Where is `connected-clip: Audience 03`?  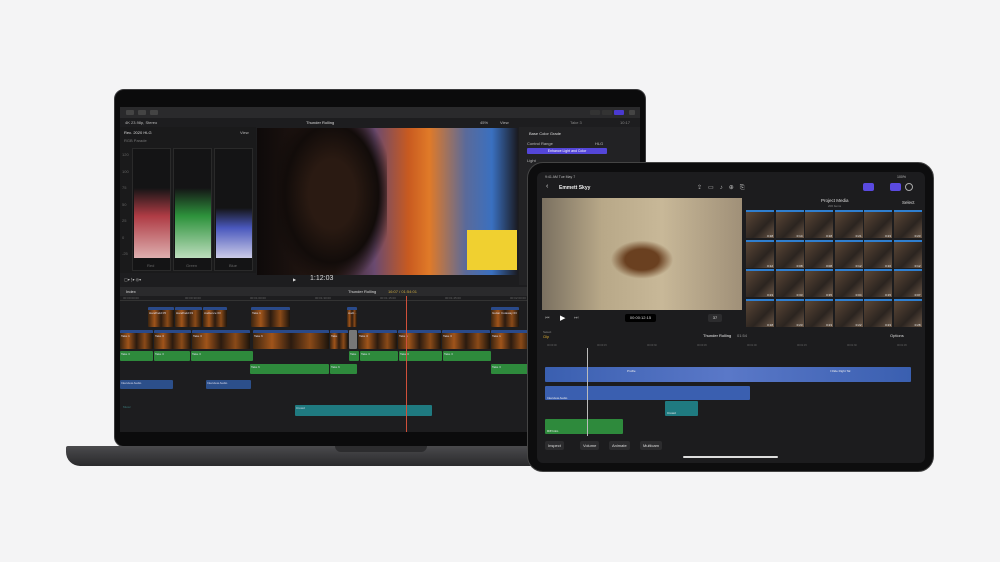 connected-clip: Audience 03 is located at coordinates (215, 317).